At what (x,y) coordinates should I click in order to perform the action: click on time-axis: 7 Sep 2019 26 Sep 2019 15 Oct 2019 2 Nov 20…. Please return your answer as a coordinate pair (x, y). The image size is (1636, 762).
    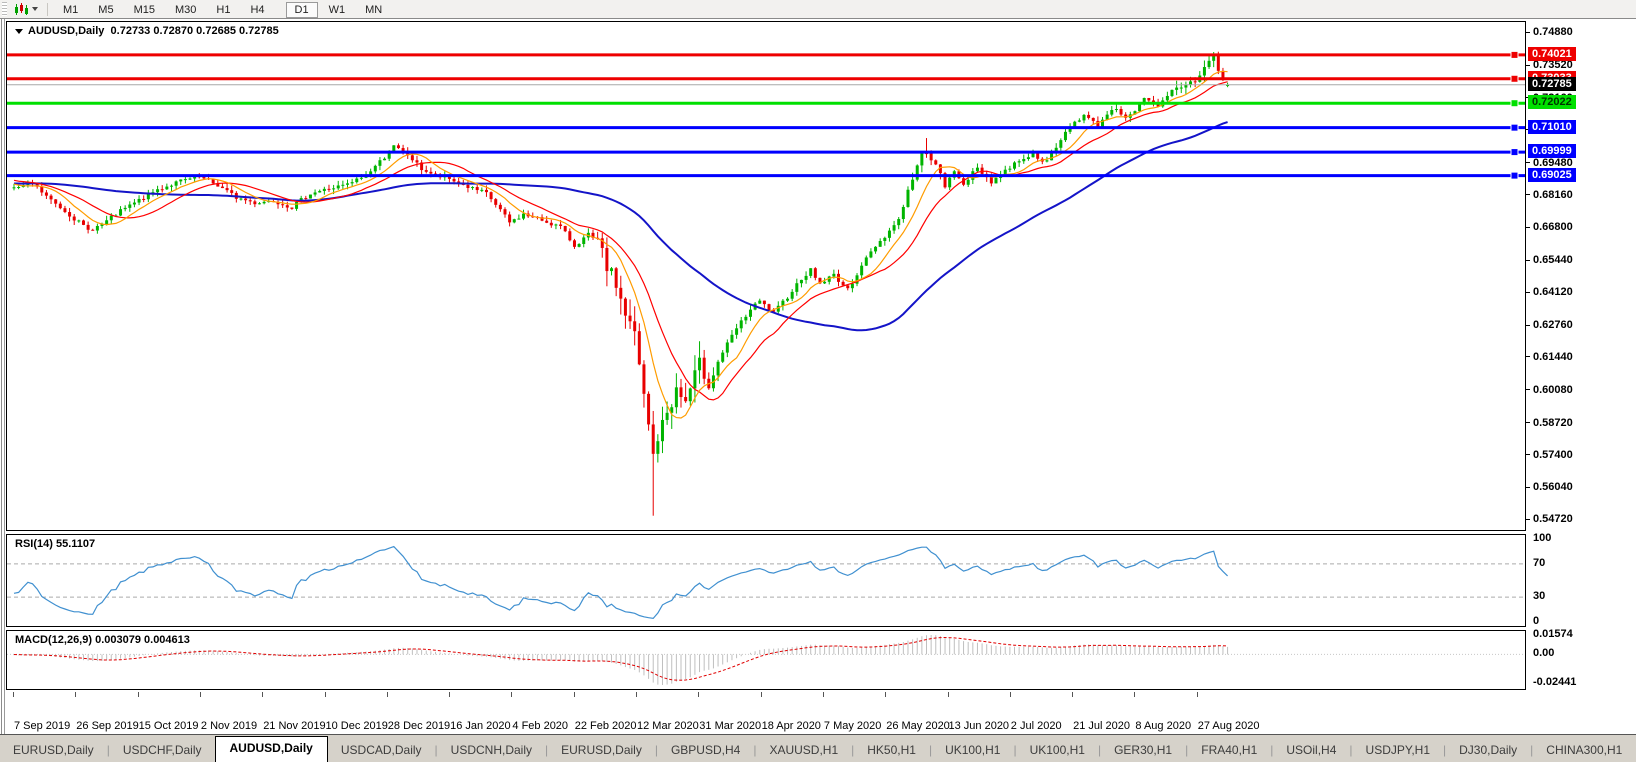
    Looking at the image, I should click on (821, 714).